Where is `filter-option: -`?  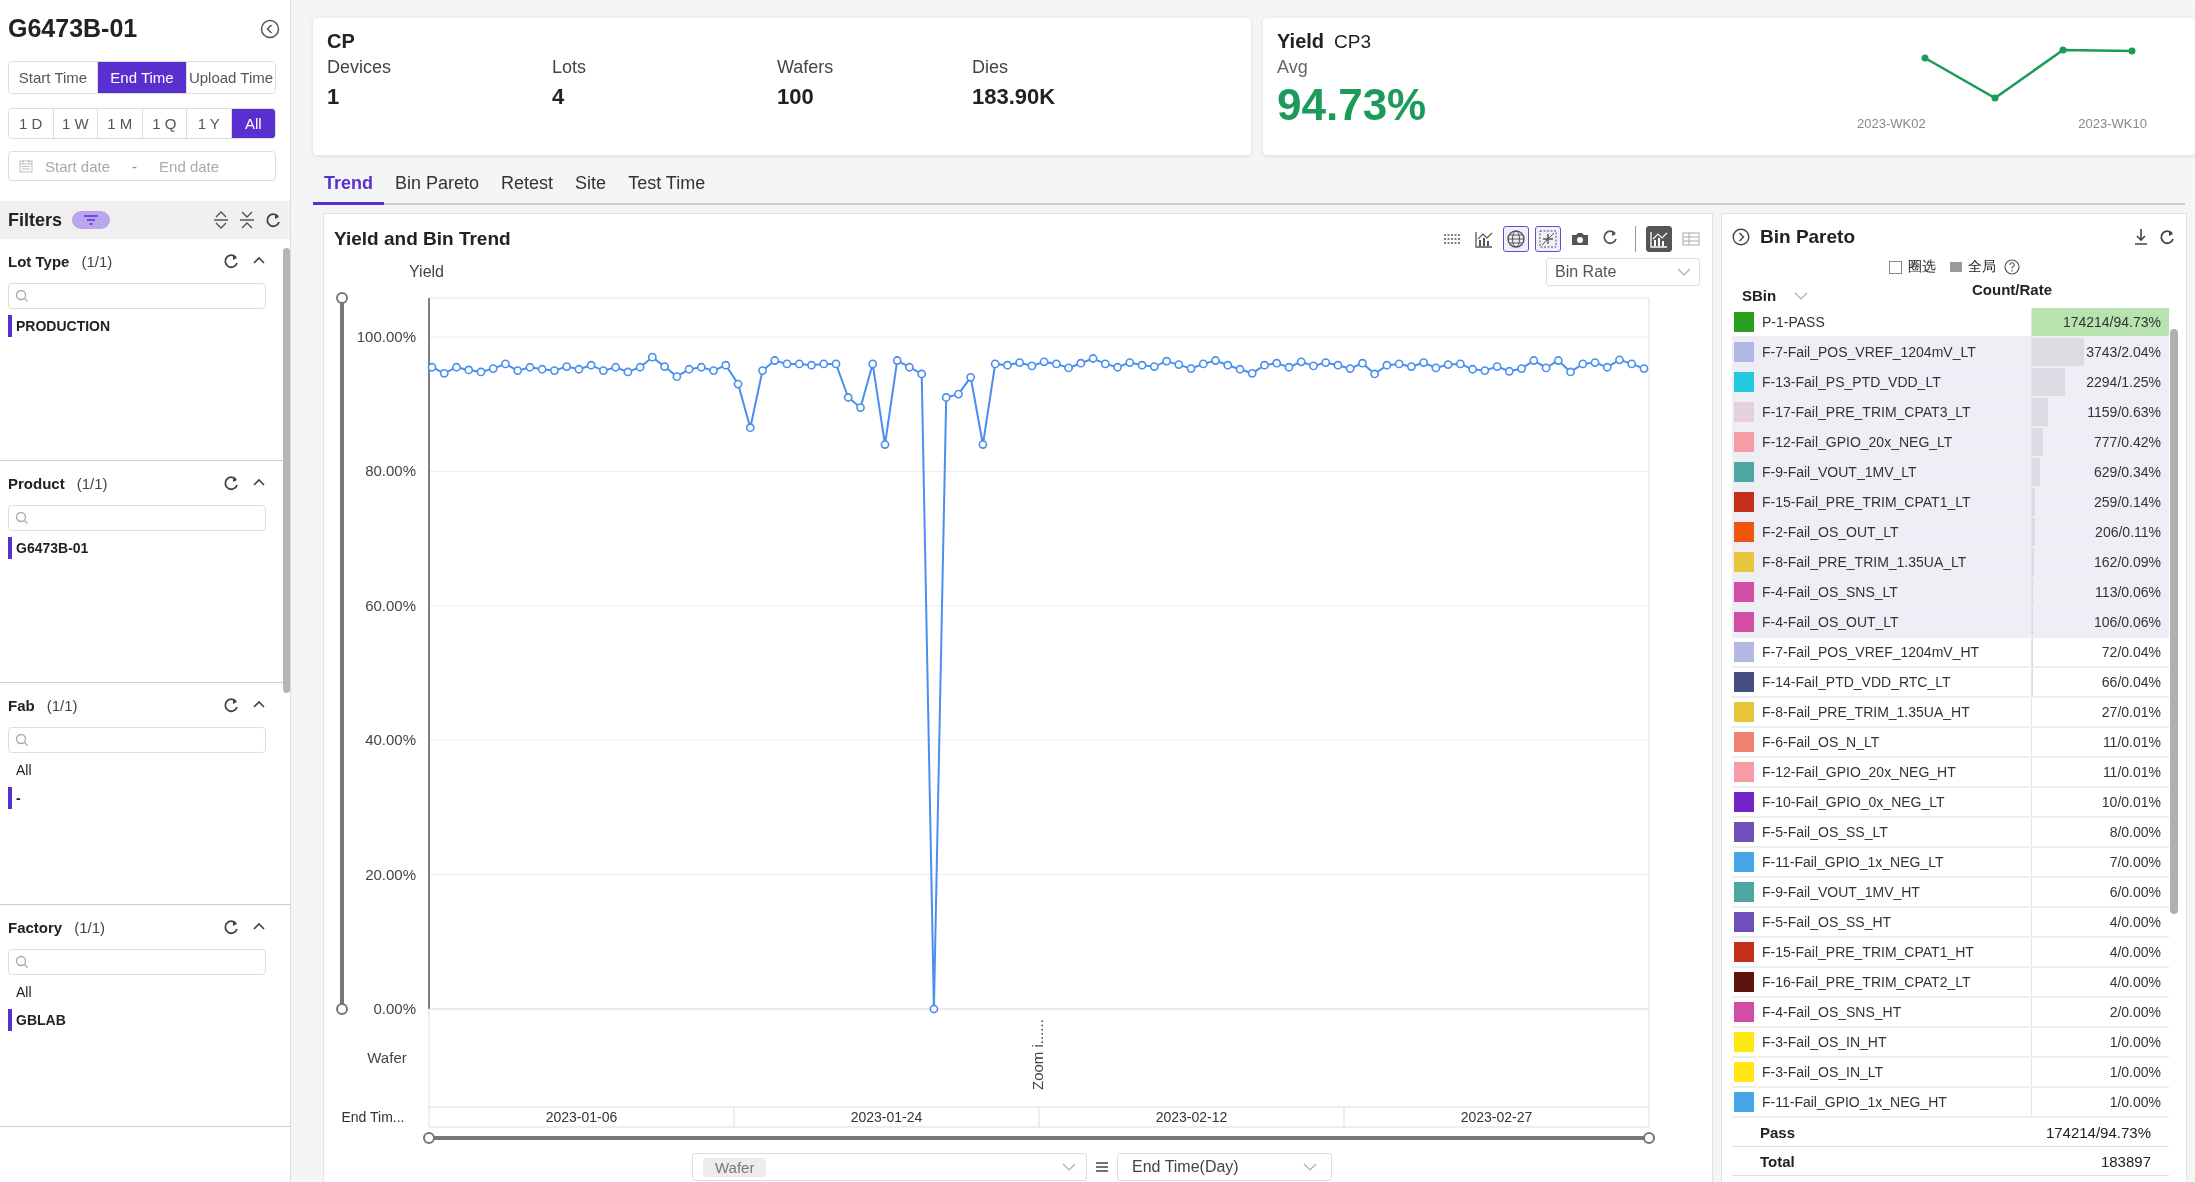 filter-option: - is located at coordinates (137, 798).